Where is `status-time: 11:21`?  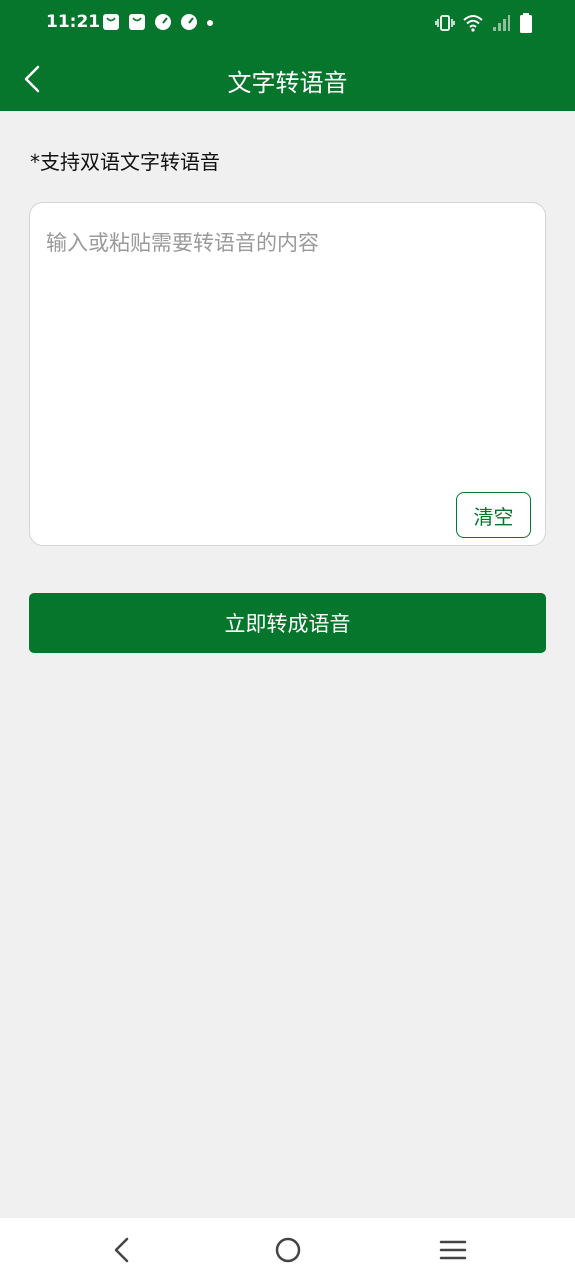
status-time: 11:21 is located at coordinates (73, 22).